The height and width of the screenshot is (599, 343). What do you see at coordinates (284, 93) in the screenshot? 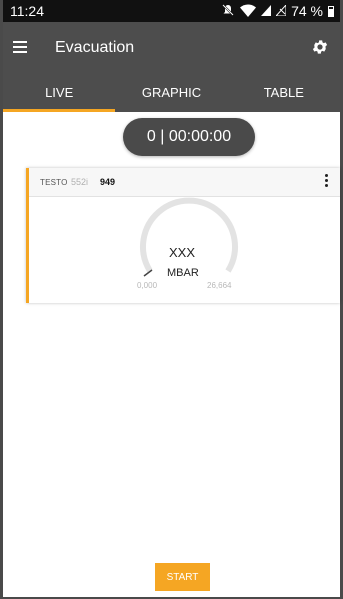
I see `tab-table: TABLE` at bounding box center [284, 93].